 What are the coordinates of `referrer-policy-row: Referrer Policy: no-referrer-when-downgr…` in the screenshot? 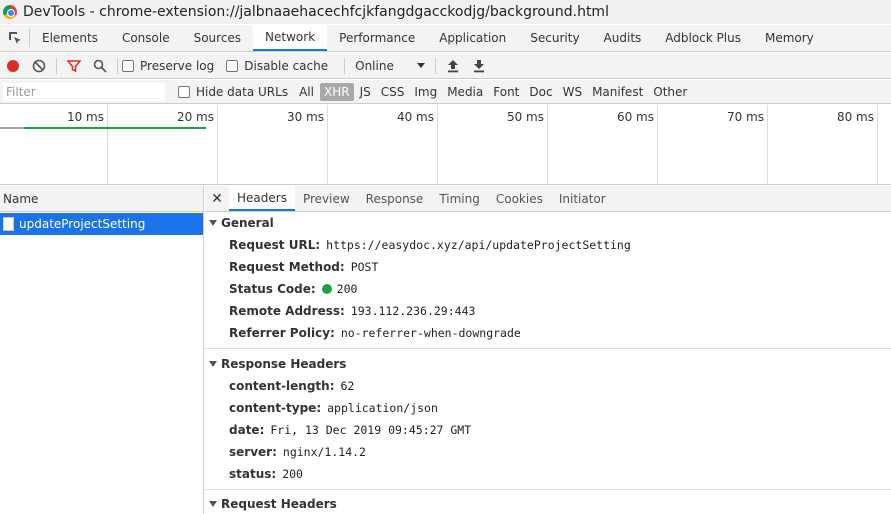 It's located at (548, 333).